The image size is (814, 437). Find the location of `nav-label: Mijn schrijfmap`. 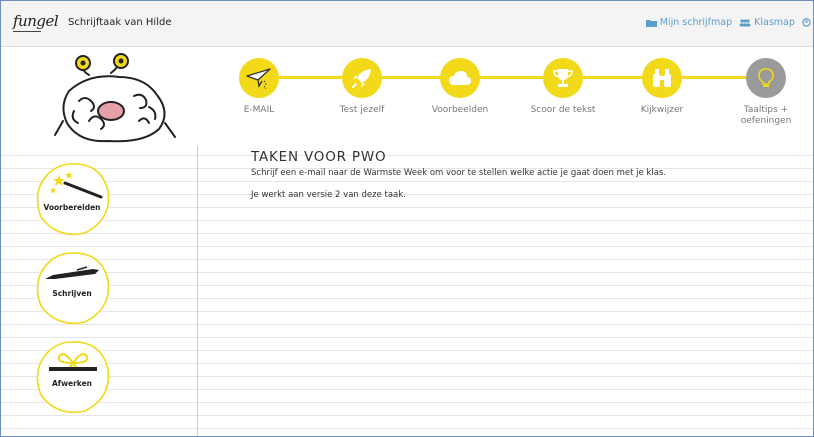

nav-label: Mijn schrijfmap is located at coordinates (696, 22).